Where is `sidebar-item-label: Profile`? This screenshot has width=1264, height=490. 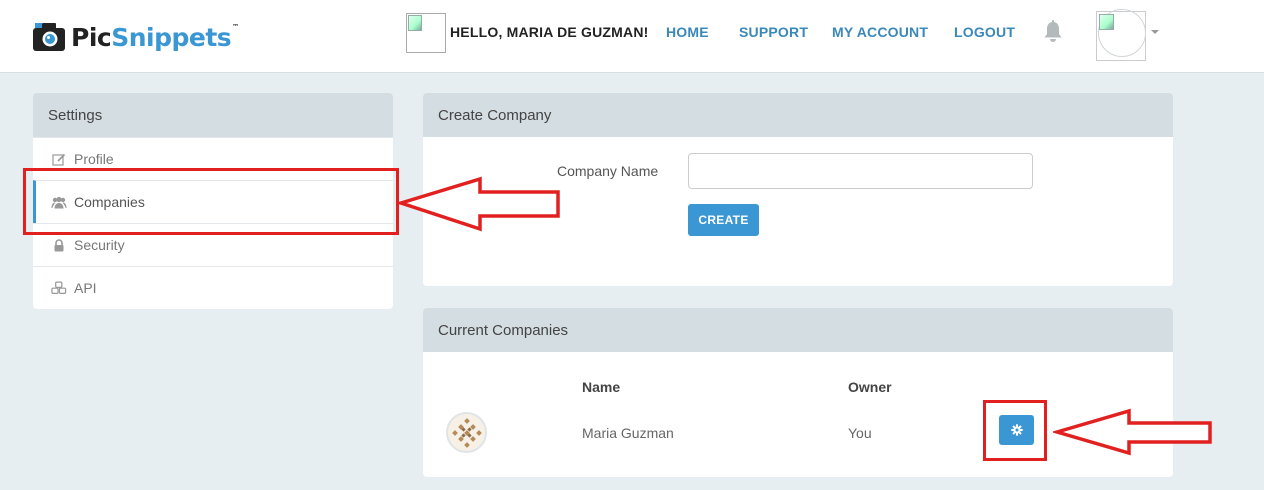
sidebar-item-label: Profile is located at coordinates (94, 159).